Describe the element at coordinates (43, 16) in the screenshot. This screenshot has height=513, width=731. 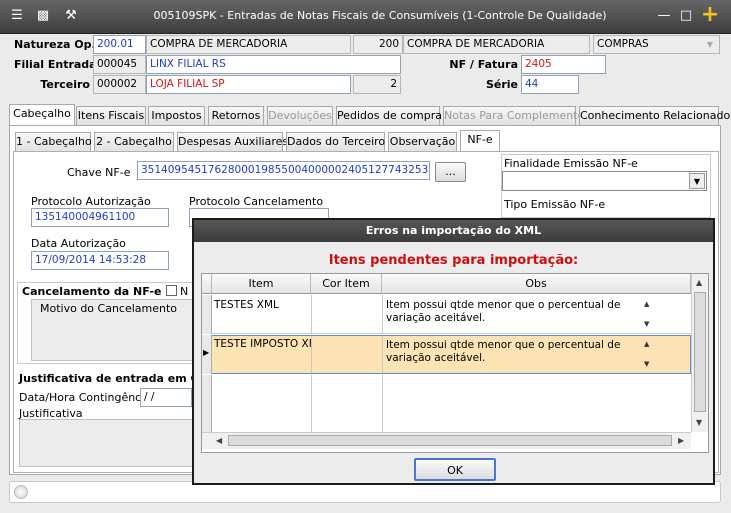
I see `traffic-light-icon: ▩` at that location.